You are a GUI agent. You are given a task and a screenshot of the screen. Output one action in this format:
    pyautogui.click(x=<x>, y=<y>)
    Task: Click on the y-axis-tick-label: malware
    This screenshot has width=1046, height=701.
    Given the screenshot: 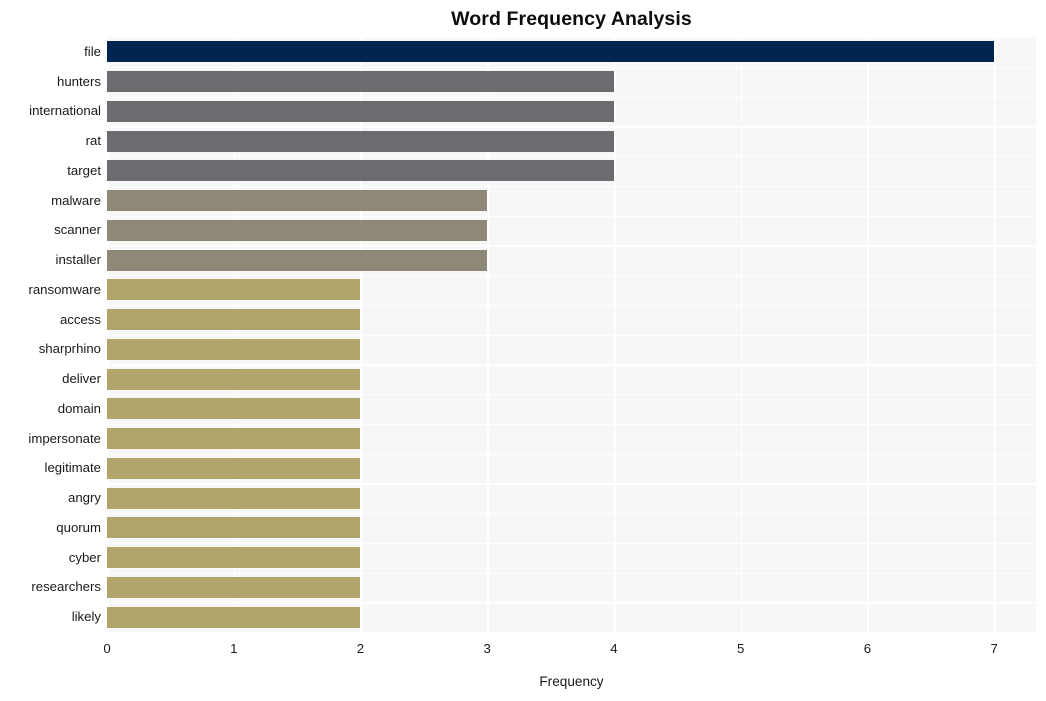 What is the action you would take?
    pyautogui.click(x=76, y=200)
    